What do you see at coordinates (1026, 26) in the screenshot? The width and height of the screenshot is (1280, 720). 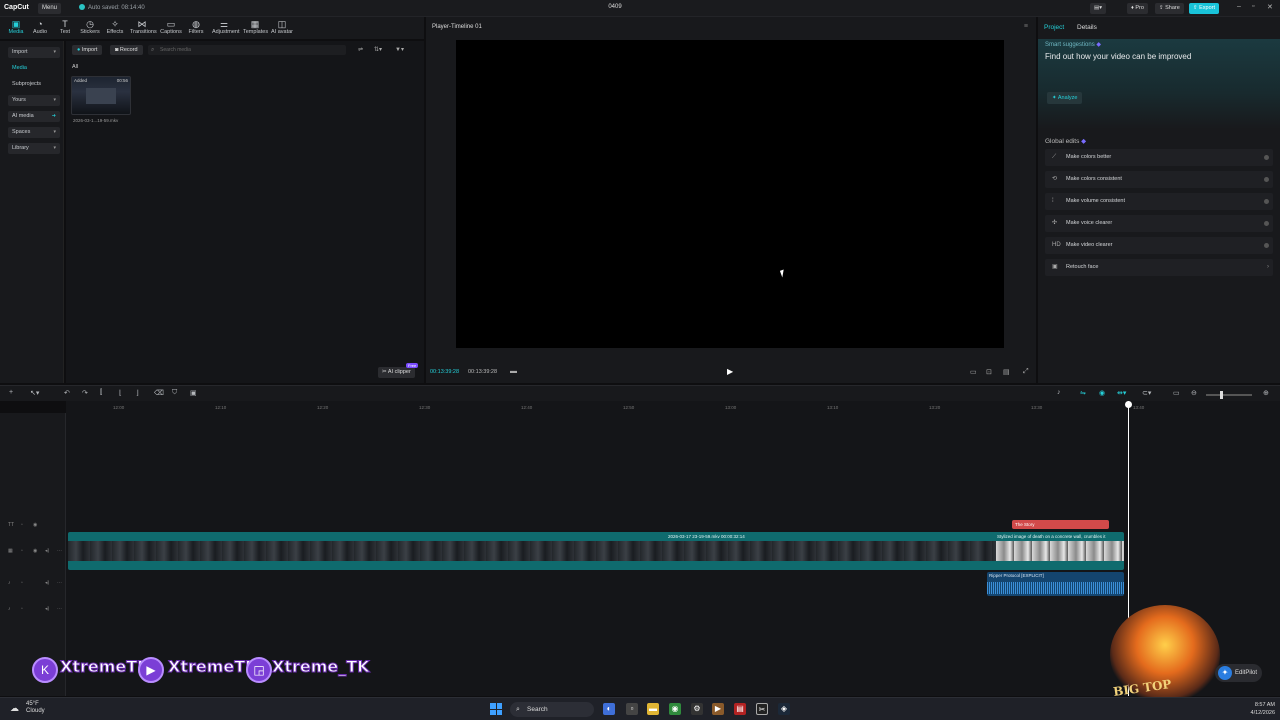 I see `hamburger-icon: ≡` at bounding box center [1026, 26].